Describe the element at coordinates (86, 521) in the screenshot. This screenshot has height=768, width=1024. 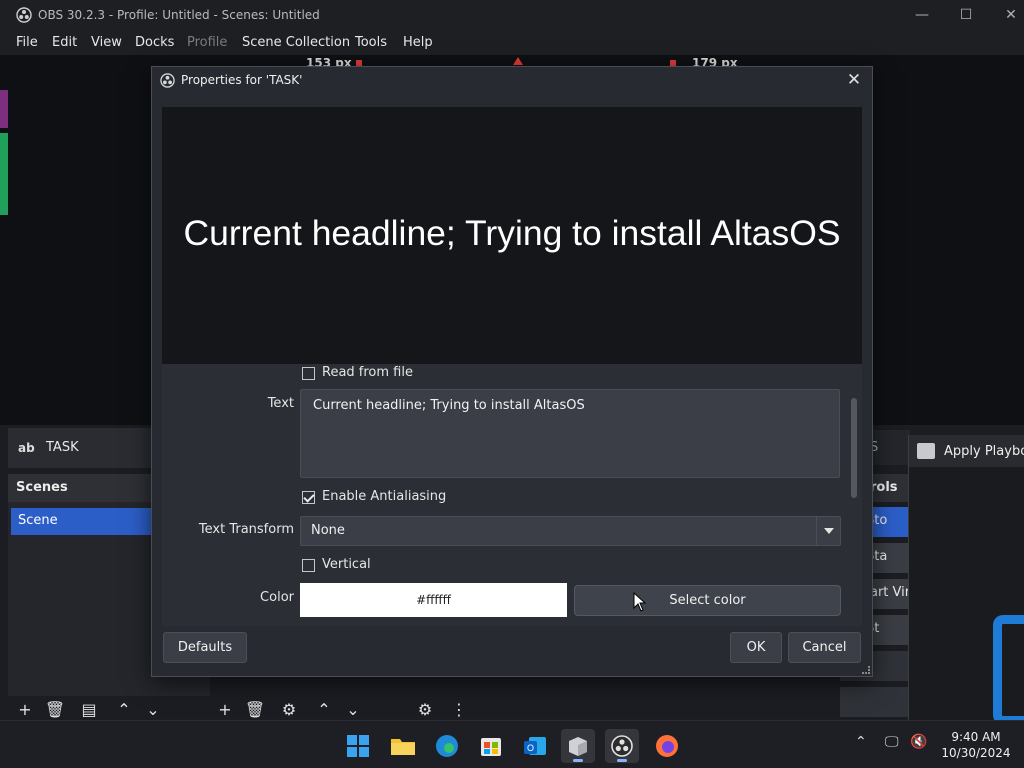
I see `scene-list-item: Scene` at that location.